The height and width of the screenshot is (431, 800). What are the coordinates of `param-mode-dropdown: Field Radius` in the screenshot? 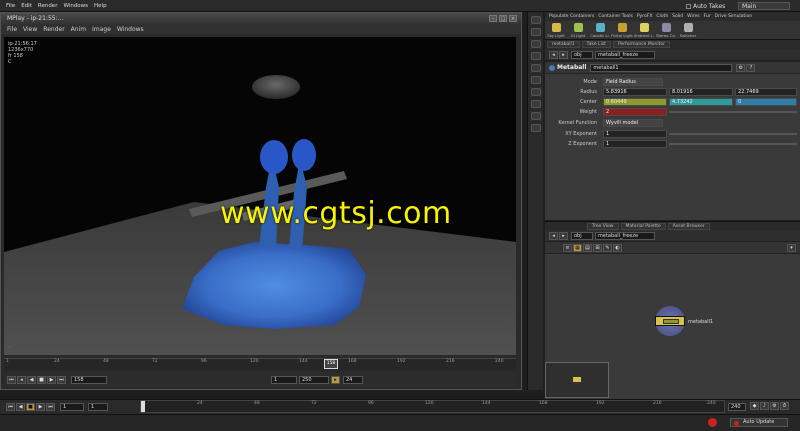 It's located at (633, 82).